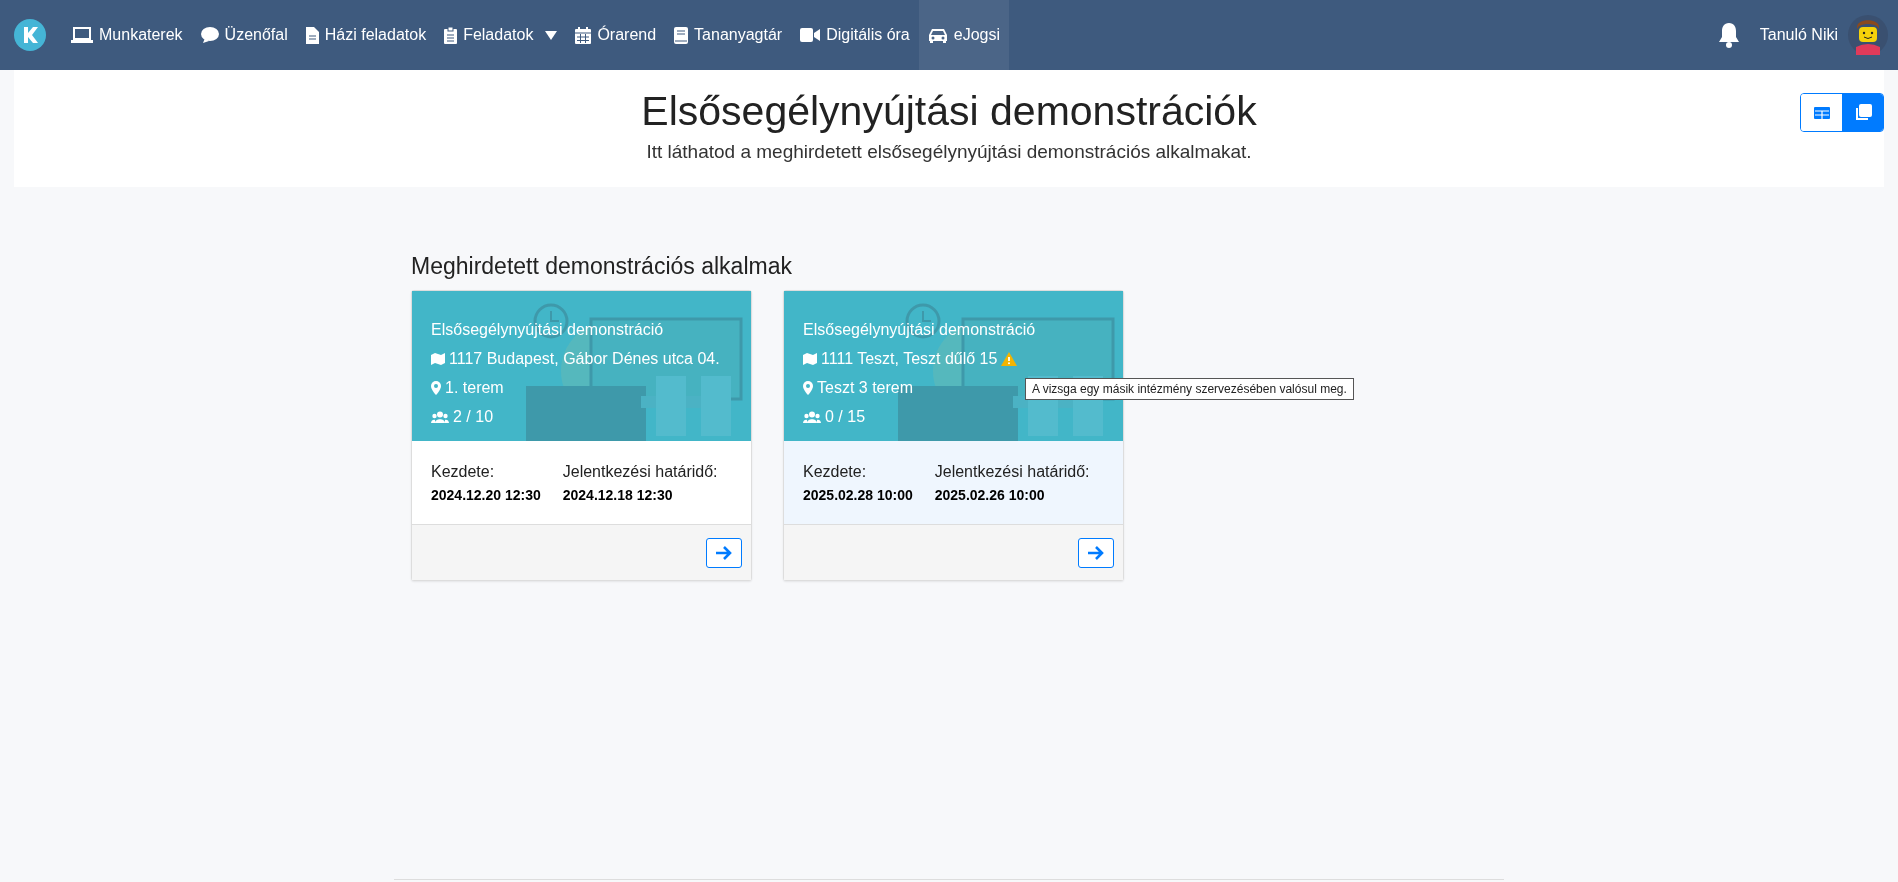 The height and width of the screenshot is (882, 1898). Describe the element at coordinates (728, 35) in the screenshot. I see `nav-link: Tananyagtár` at that location.